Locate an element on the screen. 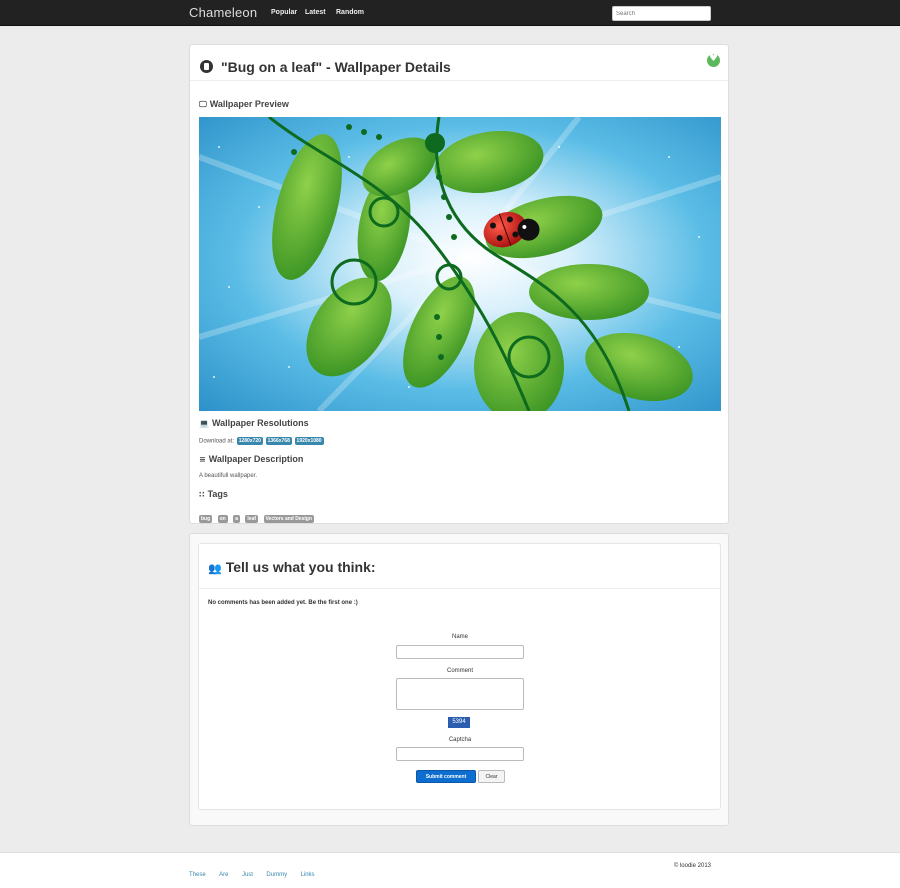 Image resolution: width=900 pixels, height=888 pixels. list-icon: ≡ is located at coordinates (202, 459).